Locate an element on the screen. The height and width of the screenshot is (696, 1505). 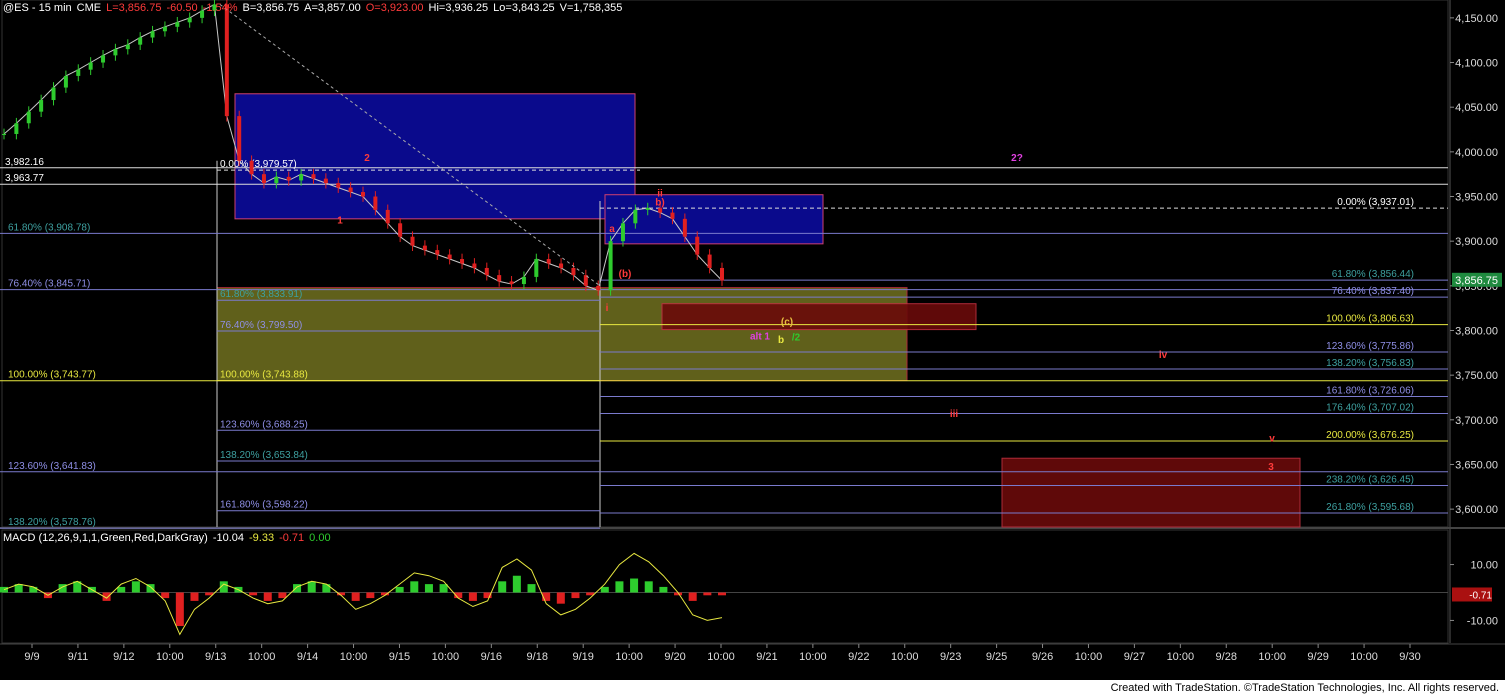
wave-label: /2 is located at coordinates (796, 337).